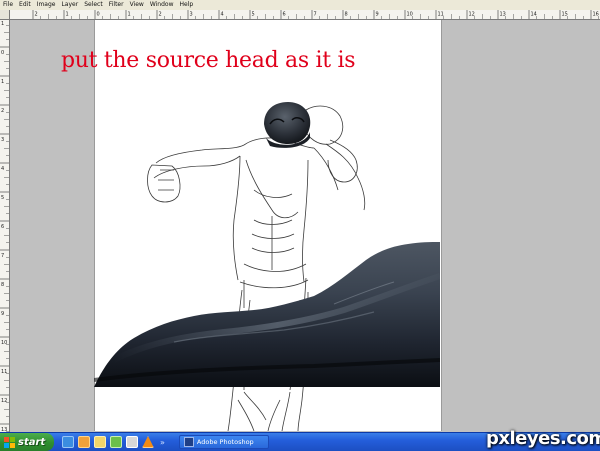  I want to click on photoshop-icon, so click(188, 442).